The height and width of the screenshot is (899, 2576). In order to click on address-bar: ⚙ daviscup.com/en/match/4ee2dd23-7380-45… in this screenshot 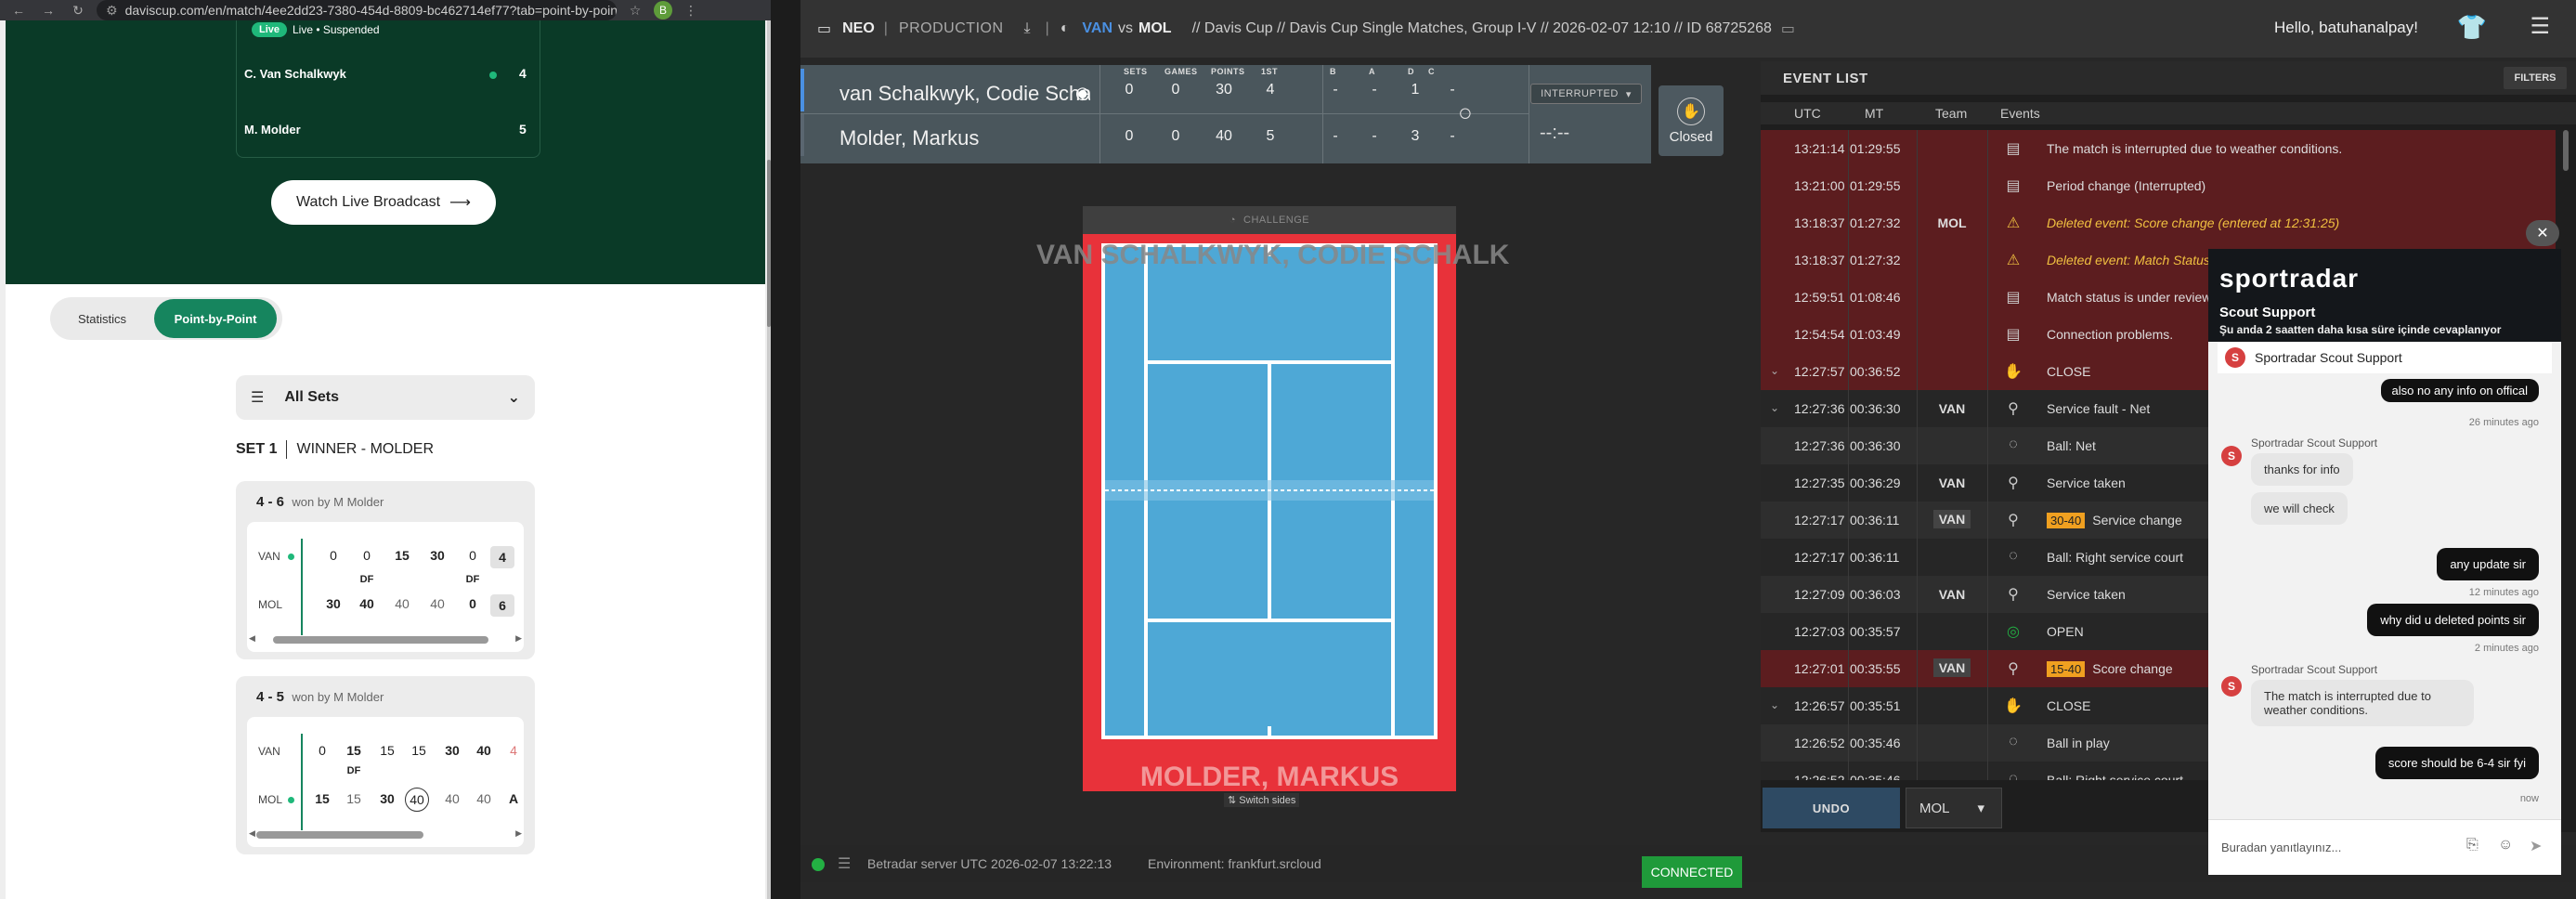, I will do `click(357, 10)`.